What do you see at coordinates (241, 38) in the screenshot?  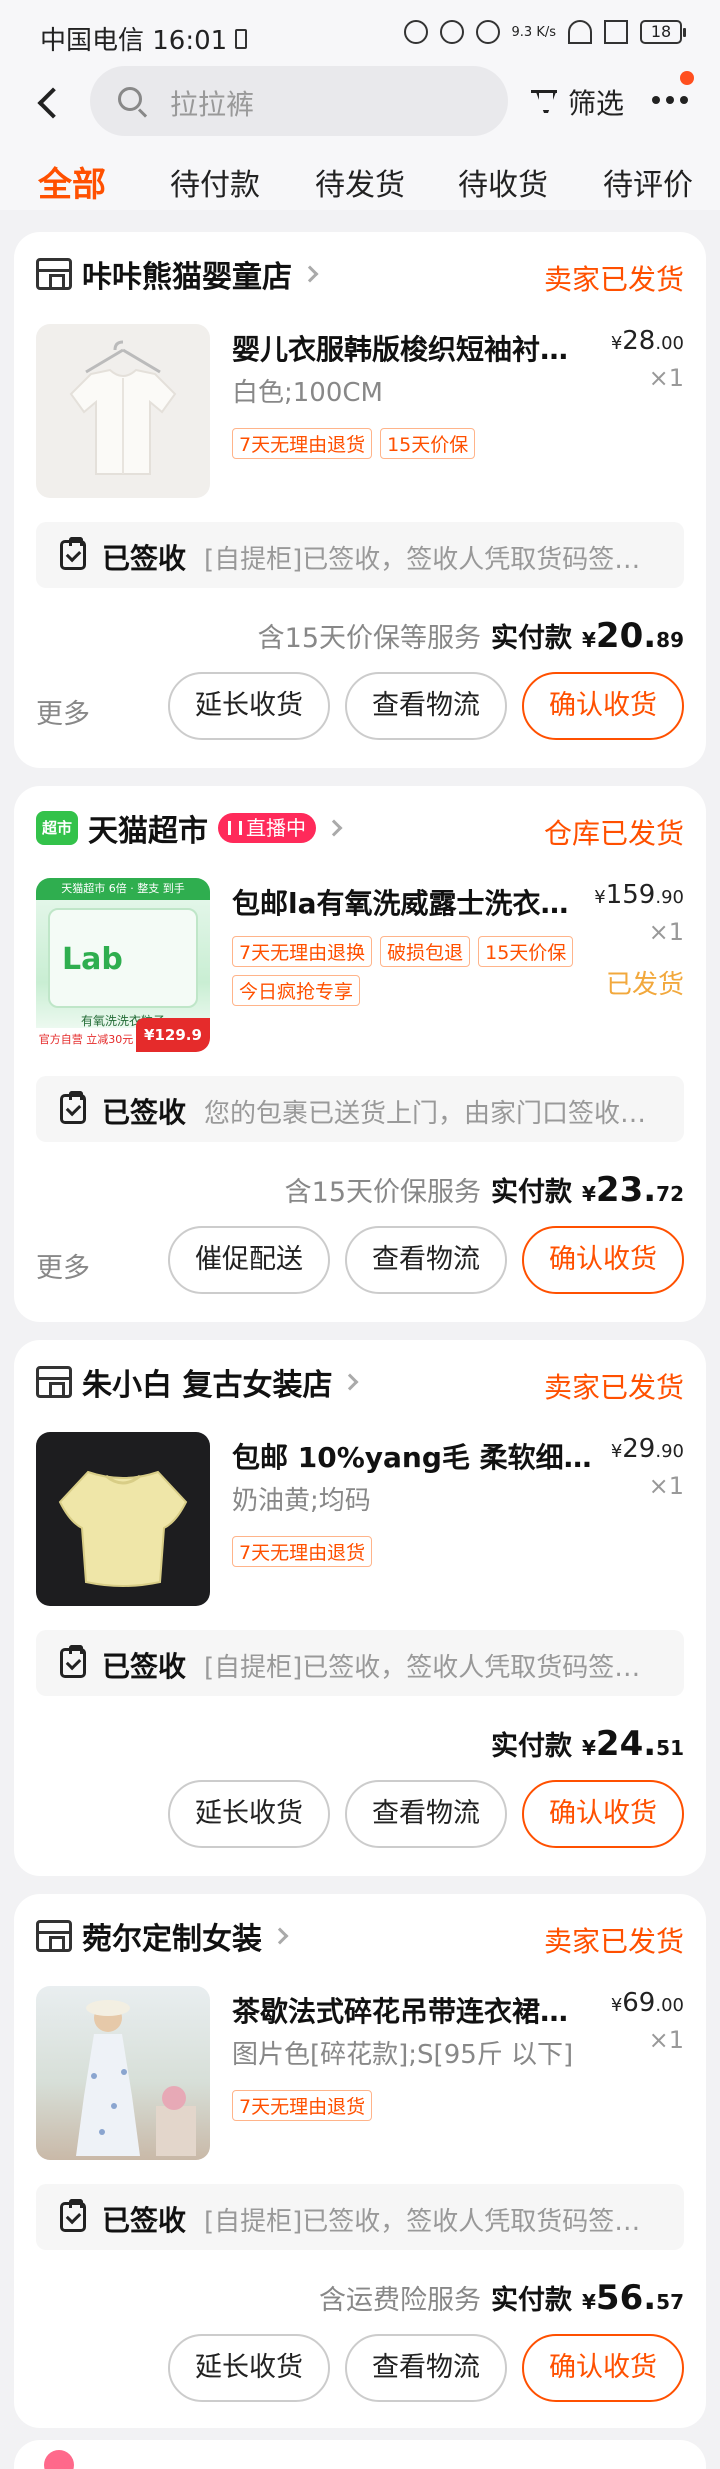 I see `sim-icon` at bounding box center [241, 38].